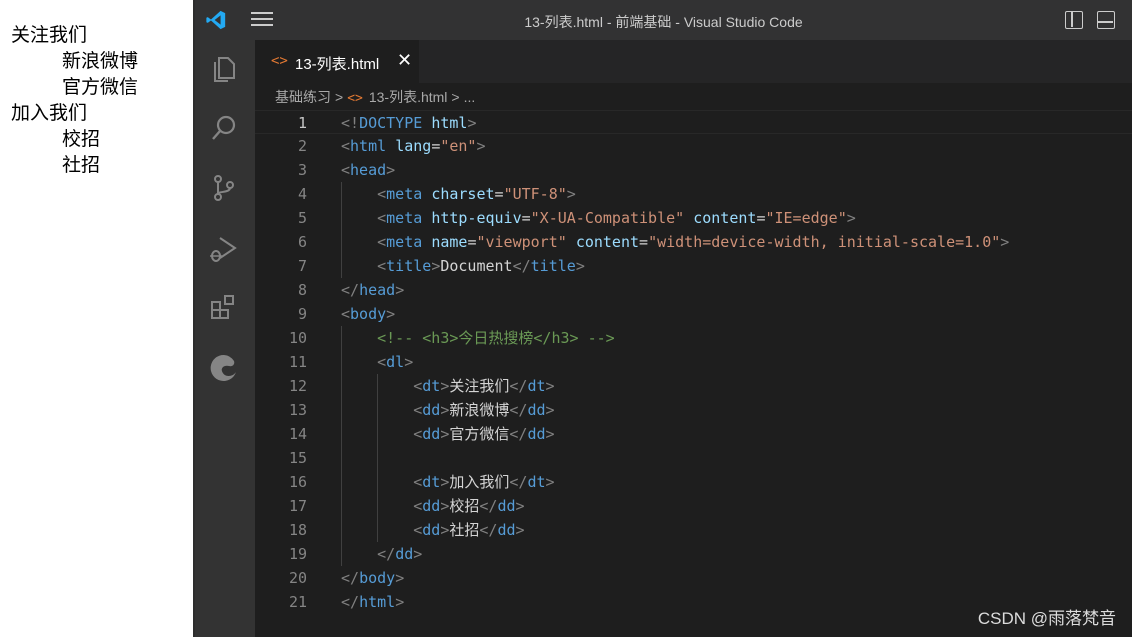 The image size is (1132, 637). Describe the element at coordinates (693, 170) in the screenshot. I see `code-line: 3 <head>` at that location.